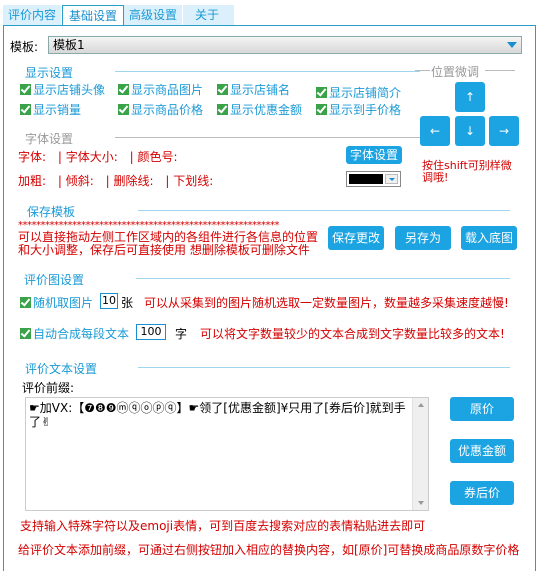 The height and width of the screenshot is (571, 537). Describe the element at coordinates (32, 181) in the screenshot. I see `bold-label: 加粗:` at that location.